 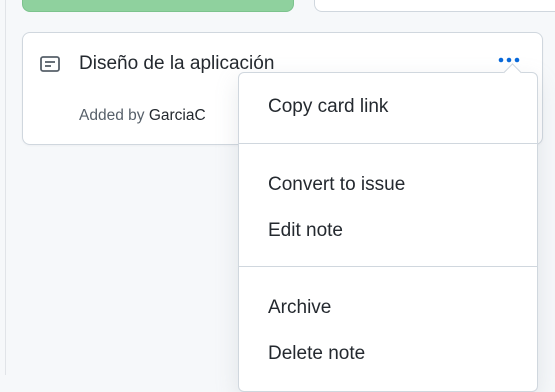 I want to click on adjacent-column-edge, so click(x=434, y=6).